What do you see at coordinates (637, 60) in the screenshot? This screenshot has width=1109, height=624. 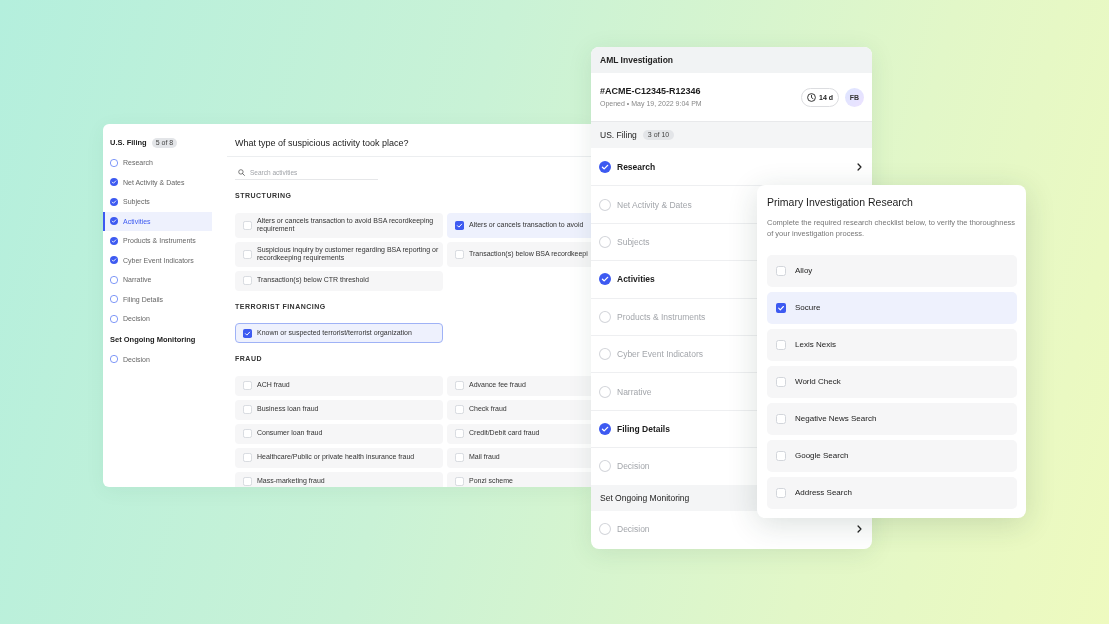 I see `card-title: AML Investigation` at bounding box center [637, 60].